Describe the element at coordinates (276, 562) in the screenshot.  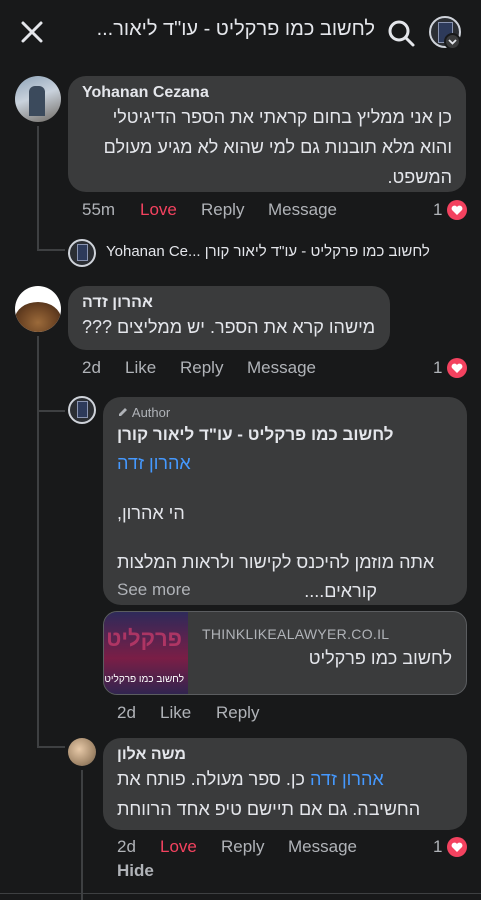
I see `comment-text: אתה מוזמן להיכנס לקישור ולראות המלצות` at that location.